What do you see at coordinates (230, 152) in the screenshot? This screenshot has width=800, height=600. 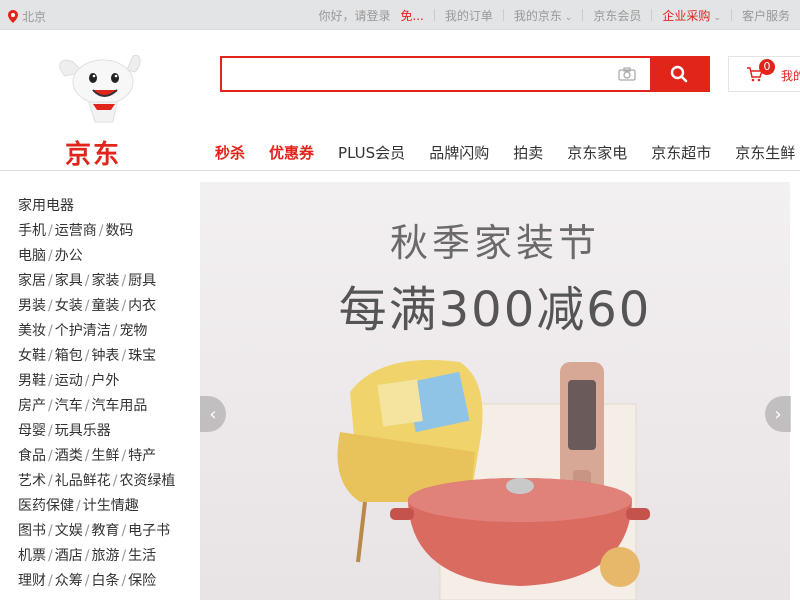 I see `nav-item-seckill: 秒杀` at bounding box center [230, 152].